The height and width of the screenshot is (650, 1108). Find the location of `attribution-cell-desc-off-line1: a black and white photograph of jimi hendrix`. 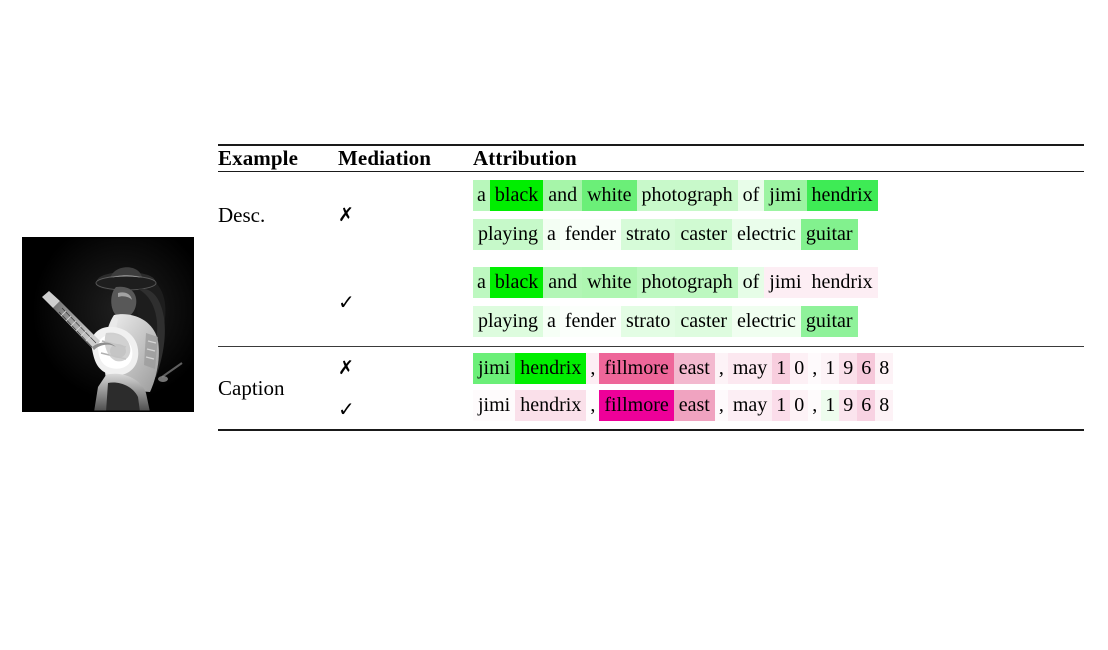

attribution-cell-desc-off-line1: a black and white photograph of jimi hendrix is located at coordinates (778, 195).